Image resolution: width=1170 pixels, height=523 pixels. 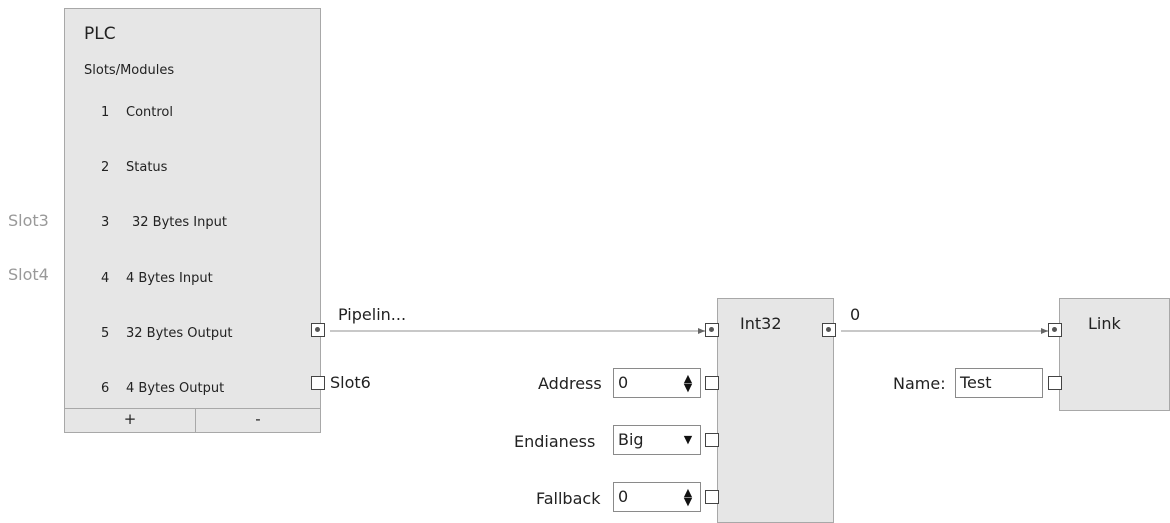 I want to click on fallback-input: 0 ▲ ▼, so click(x=657, y=497).